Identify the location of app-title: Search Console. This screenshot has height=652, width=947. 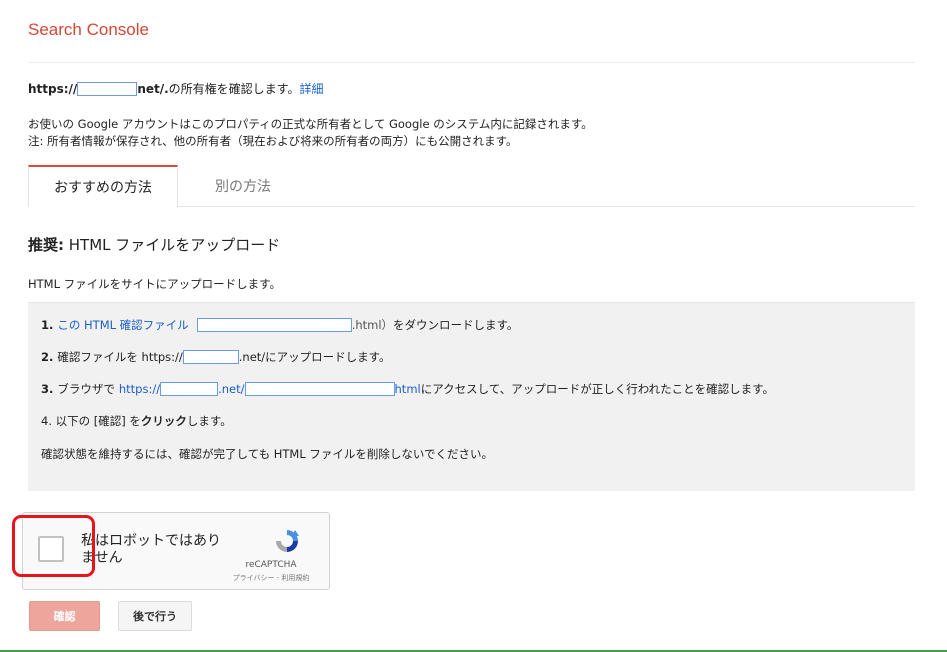
(88, 29).